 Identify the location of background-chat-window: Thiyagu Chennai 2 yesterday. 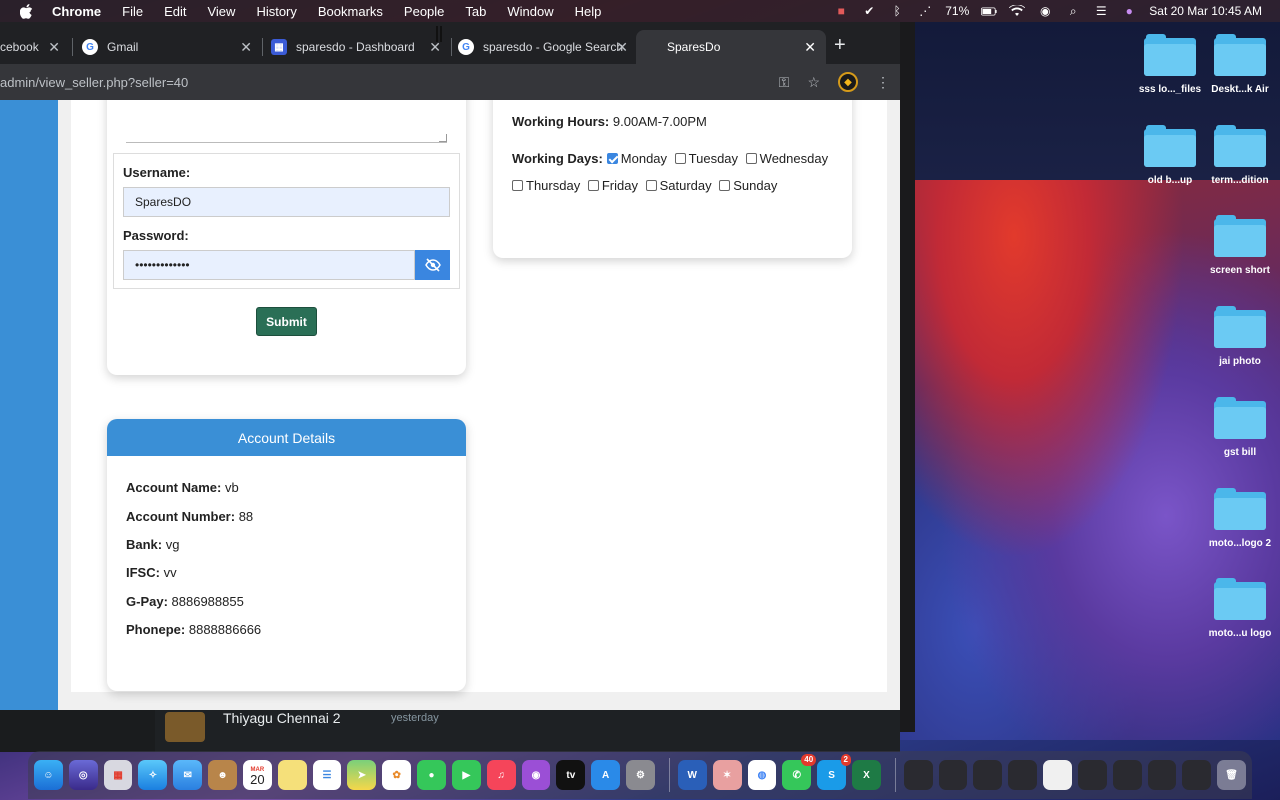
(527, 731).